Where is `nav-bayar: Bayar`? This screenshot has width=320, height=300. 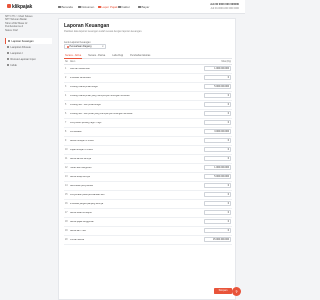
nav-bayar: Bayar is located at coordinates (148, 7).